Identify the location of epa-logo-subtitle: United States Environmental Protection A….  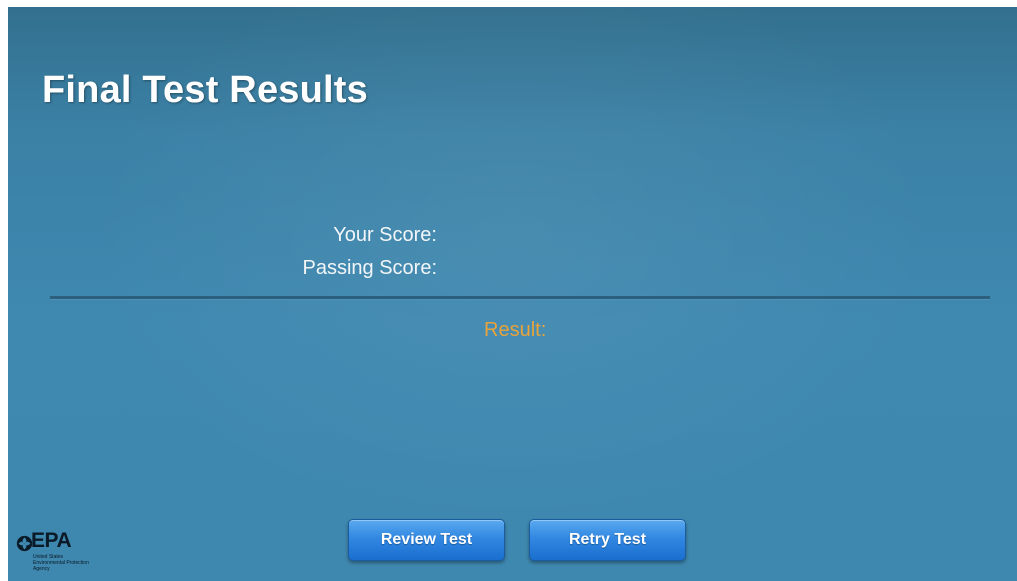
(80, 563).